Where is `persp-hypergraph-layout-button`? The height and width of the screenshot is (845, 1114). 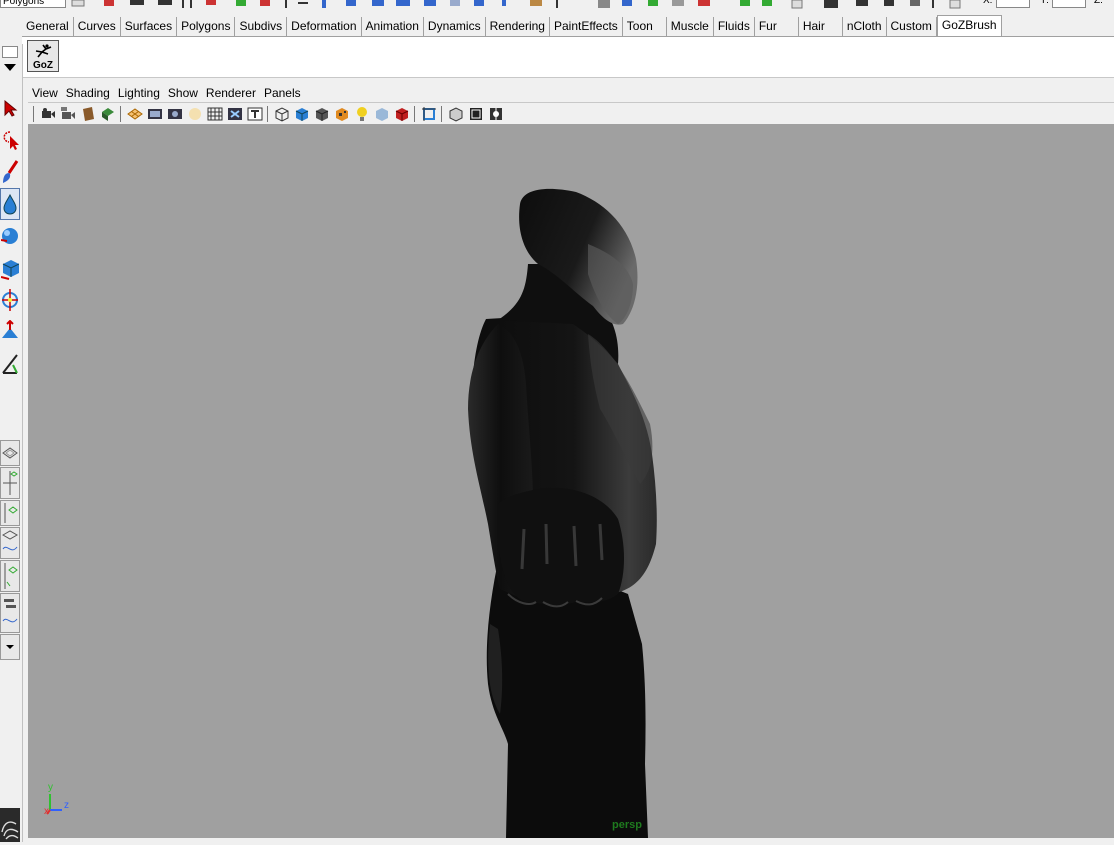 persp-hypergraph-layout-button is located at coordinates (10, 576).